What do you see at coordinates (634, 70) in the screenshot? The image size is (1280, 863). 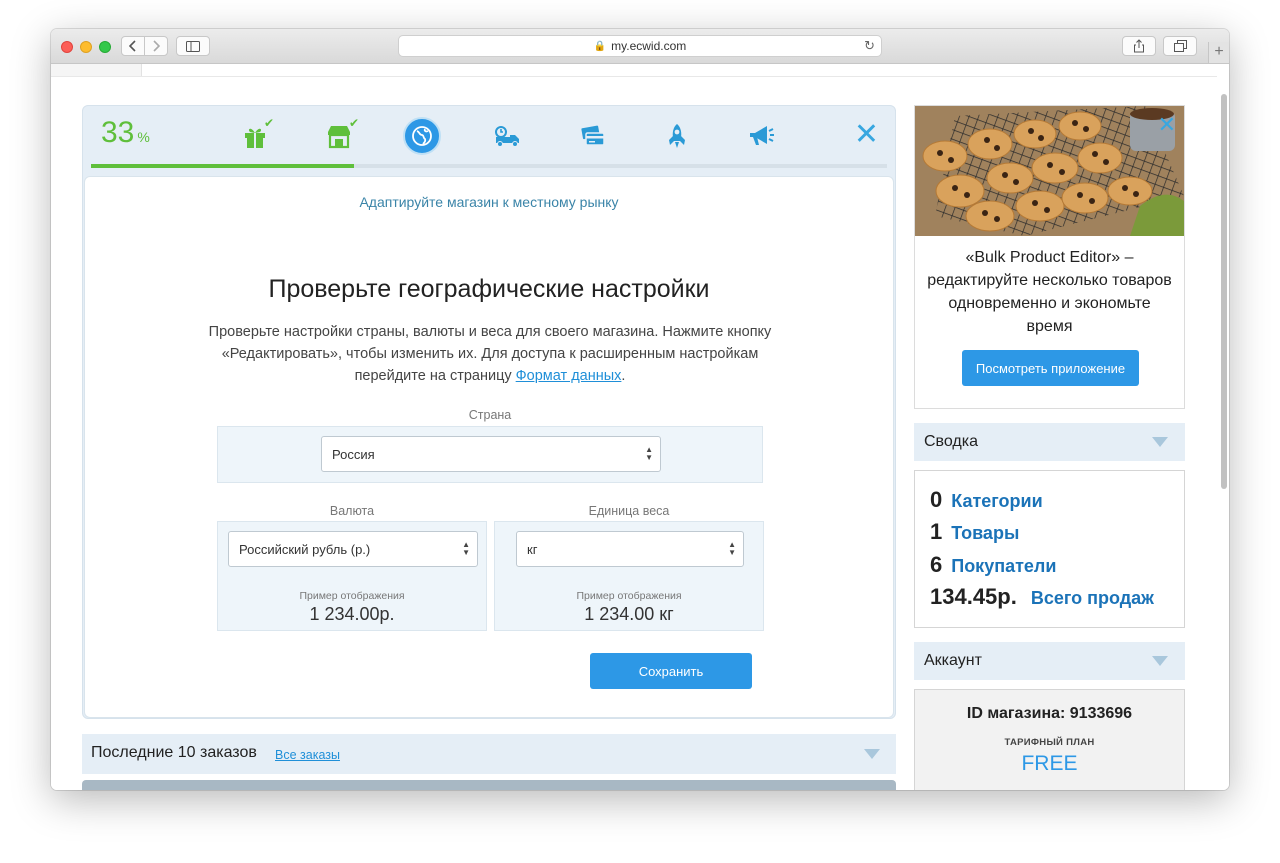 I see `top-nav-strip` at bounding box center [634, 70].